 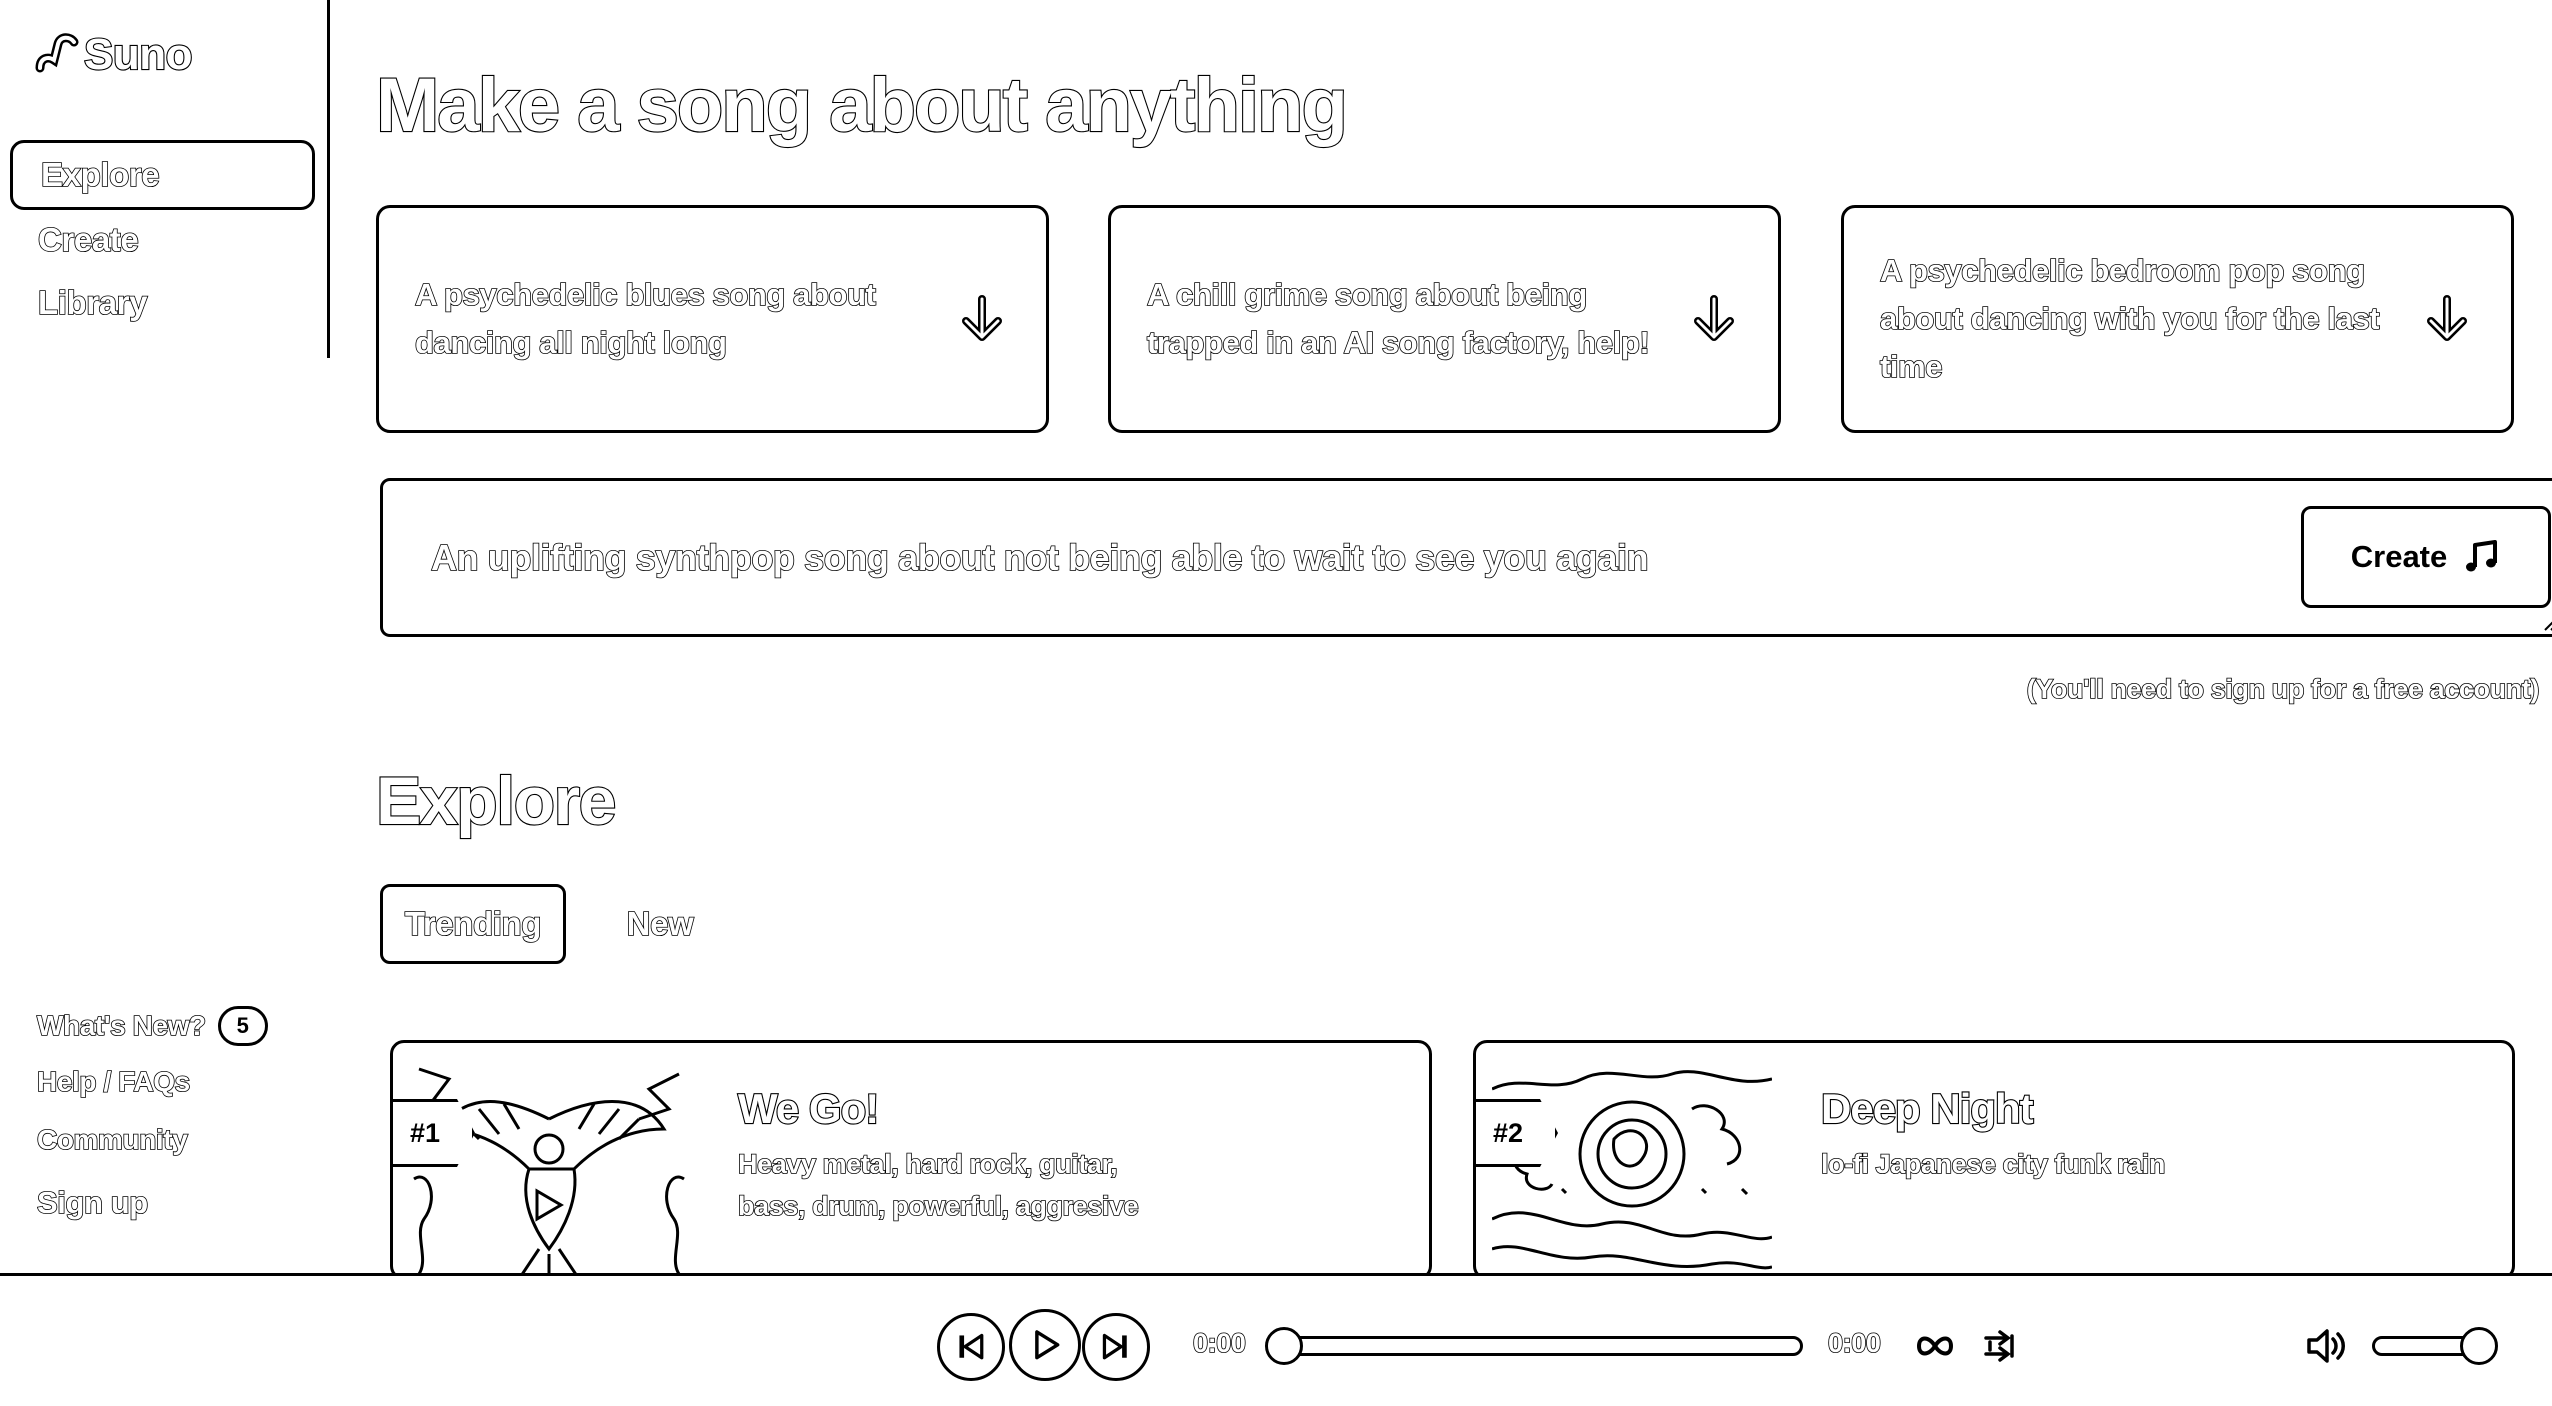 I want to click on whats-new-link: What's New? 5, so click(x=152, y=1026).